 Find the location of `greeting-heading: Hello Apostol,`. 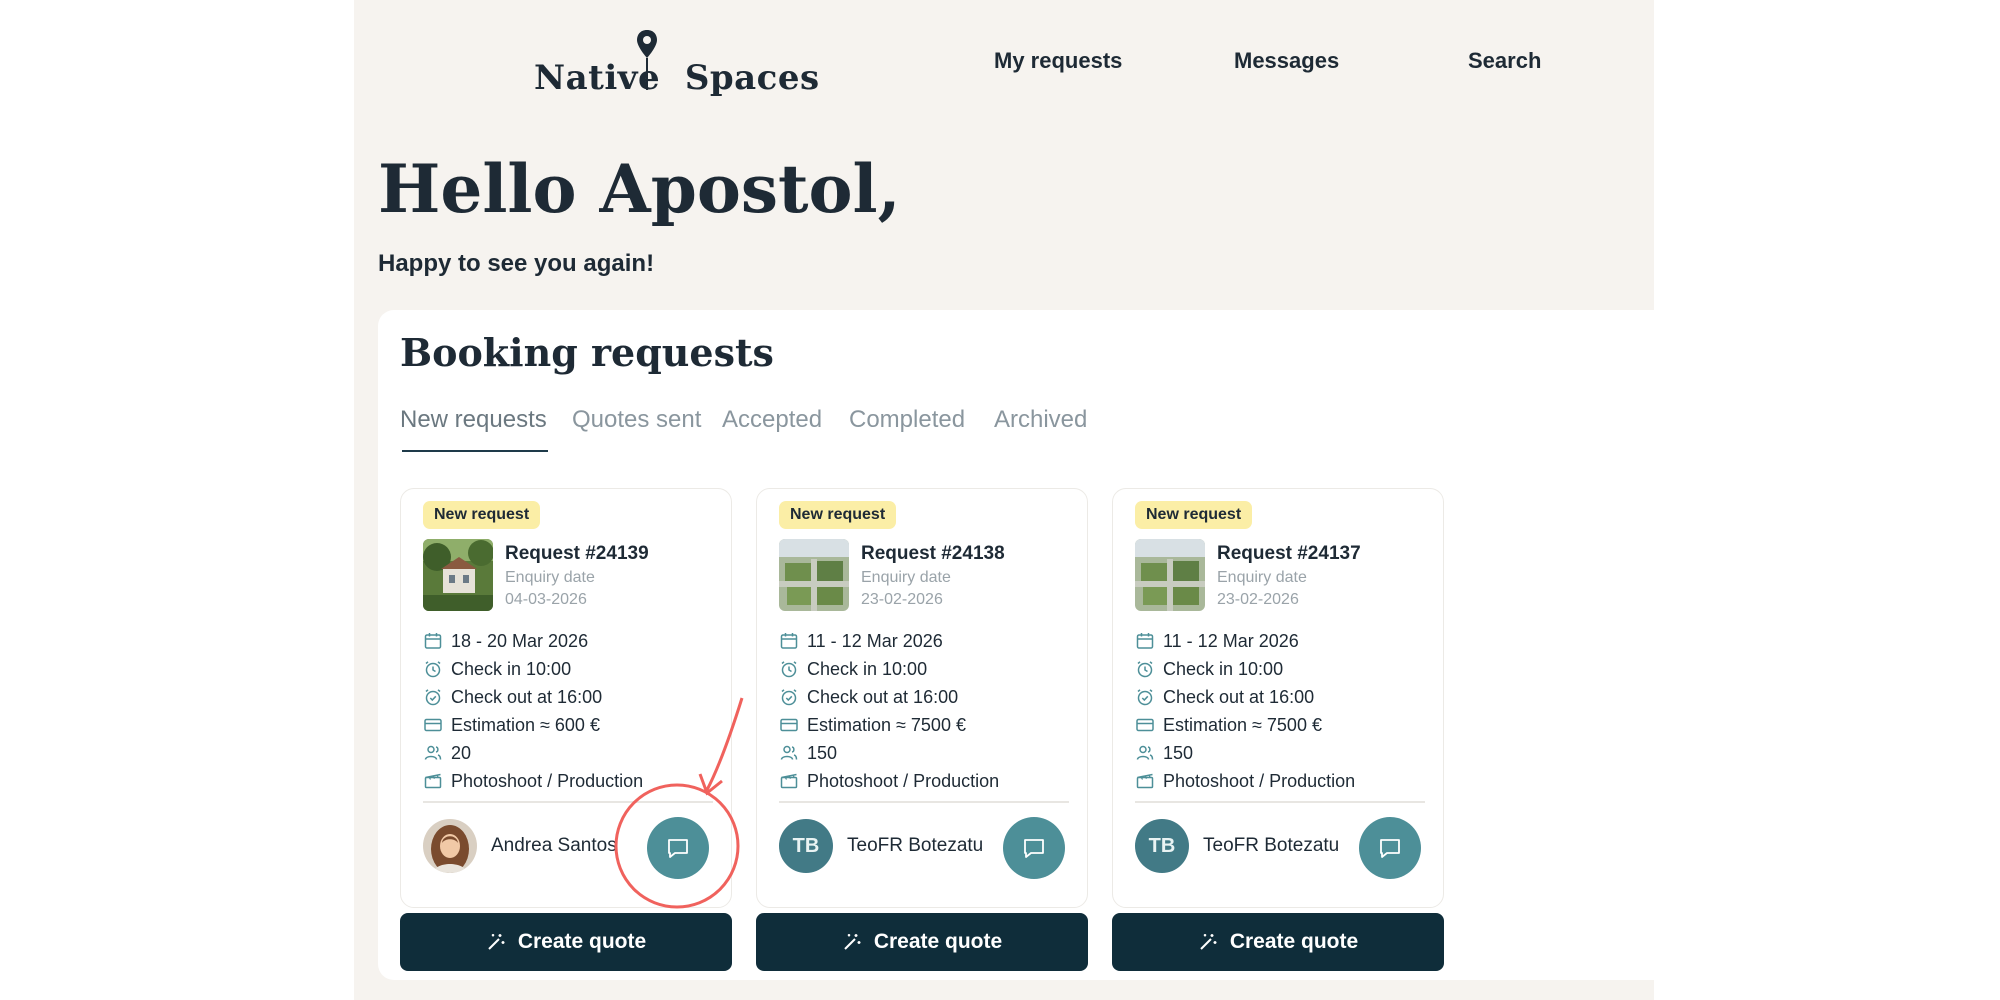

greeting-heading: Hello Apostol, is located at coordinates (639, 189).